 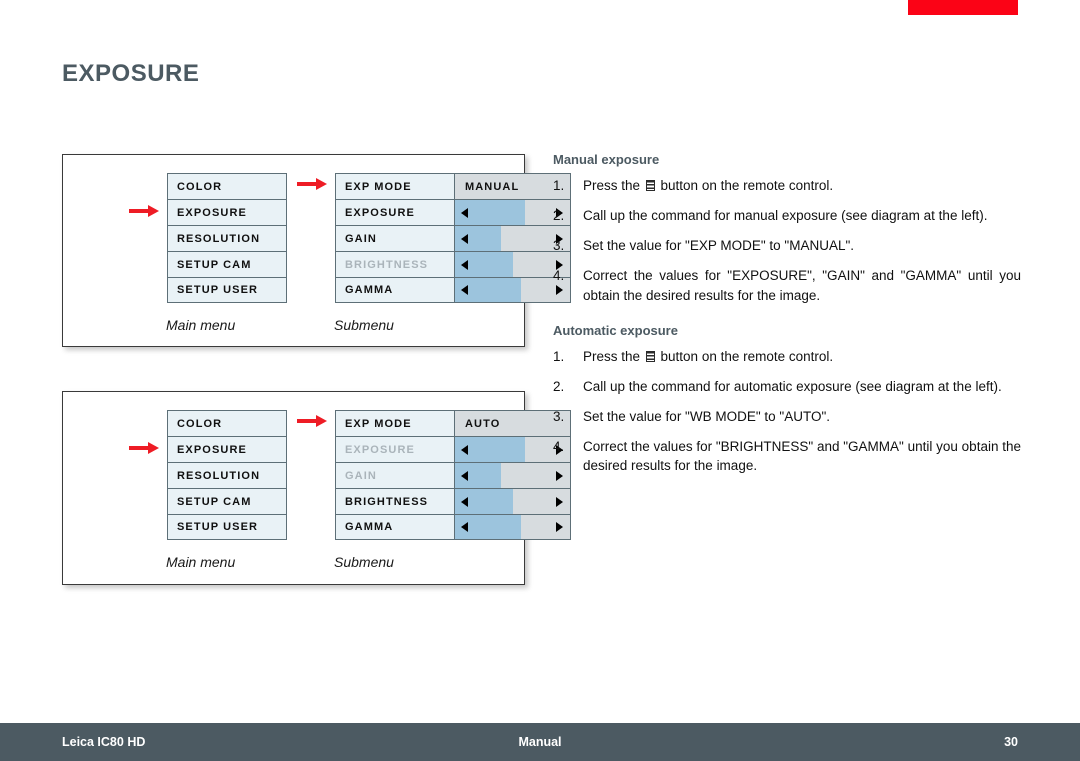 What do you see at coordinates (218, 290) in the screenshot?
I see `main-menu-item-label: SETUP USER` at bounding box center [218, 290].